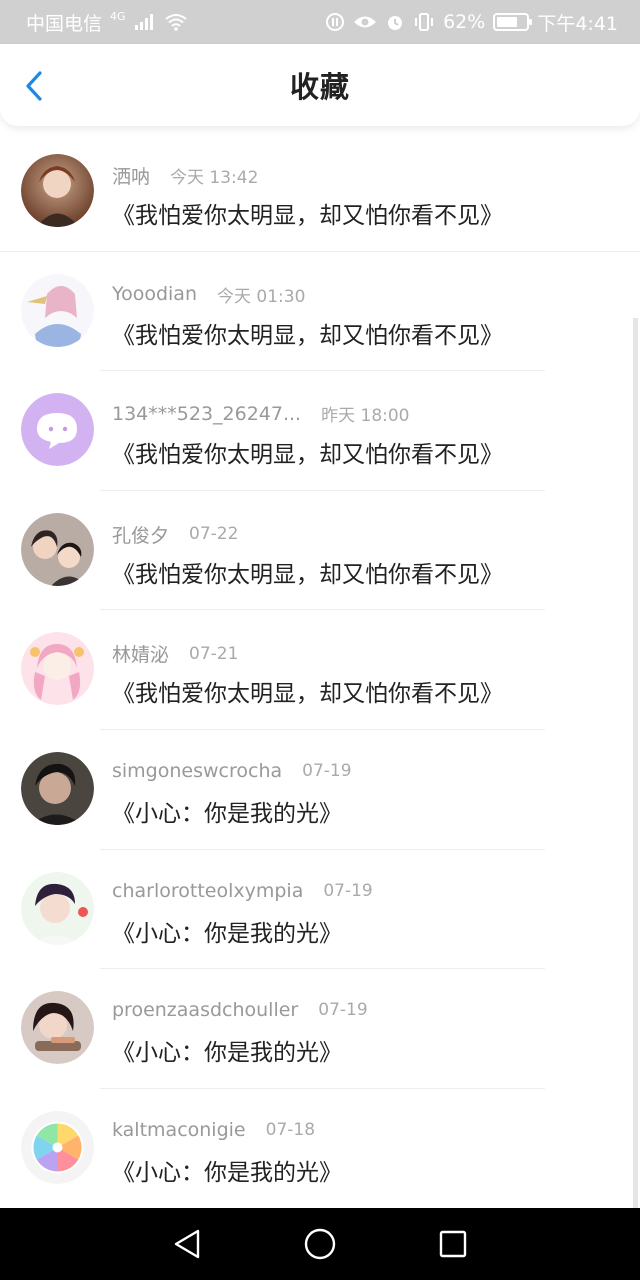 The height and width of the screenshot is (1280, 640). I want to click on item-meta: proenzaasdchouller 07-19, so click(240, 1010).